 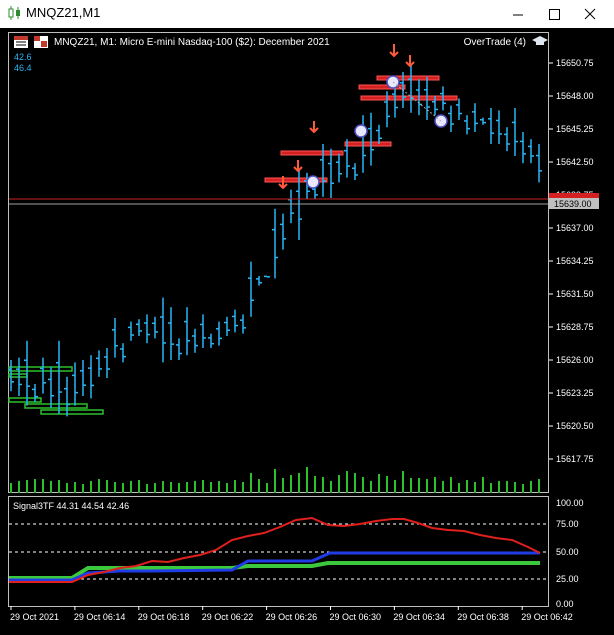 I want to click on time-tick-label: 29 Oct 06:22, so click(x=228, y=617).